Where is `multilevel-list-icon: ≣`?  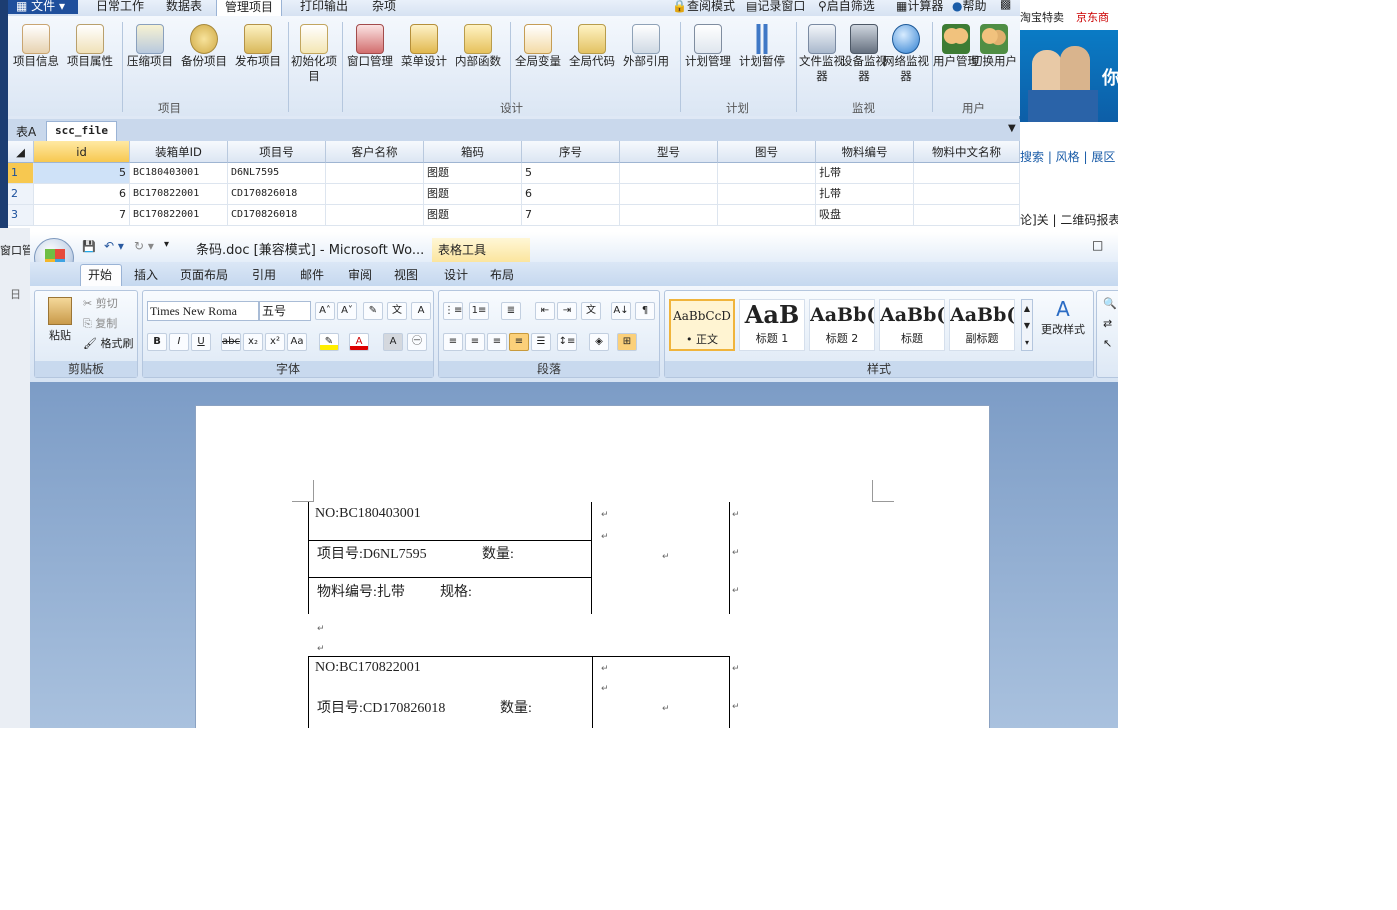 multilevel-list-icon: ≣ is located at coordinates (511, 311).